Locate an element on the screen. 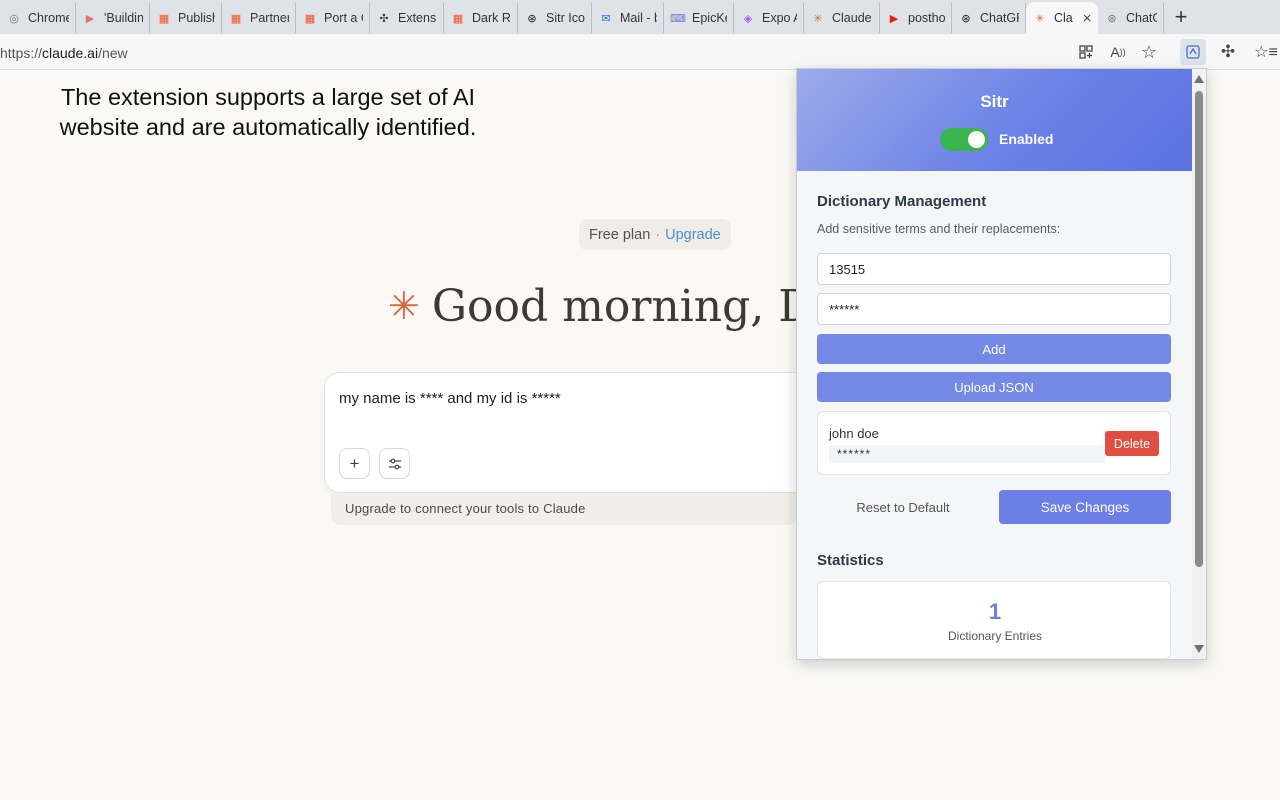 The width and height of the screenshot is (1280, 800). tab-title: Cla is located at coordinates (1063, 18).